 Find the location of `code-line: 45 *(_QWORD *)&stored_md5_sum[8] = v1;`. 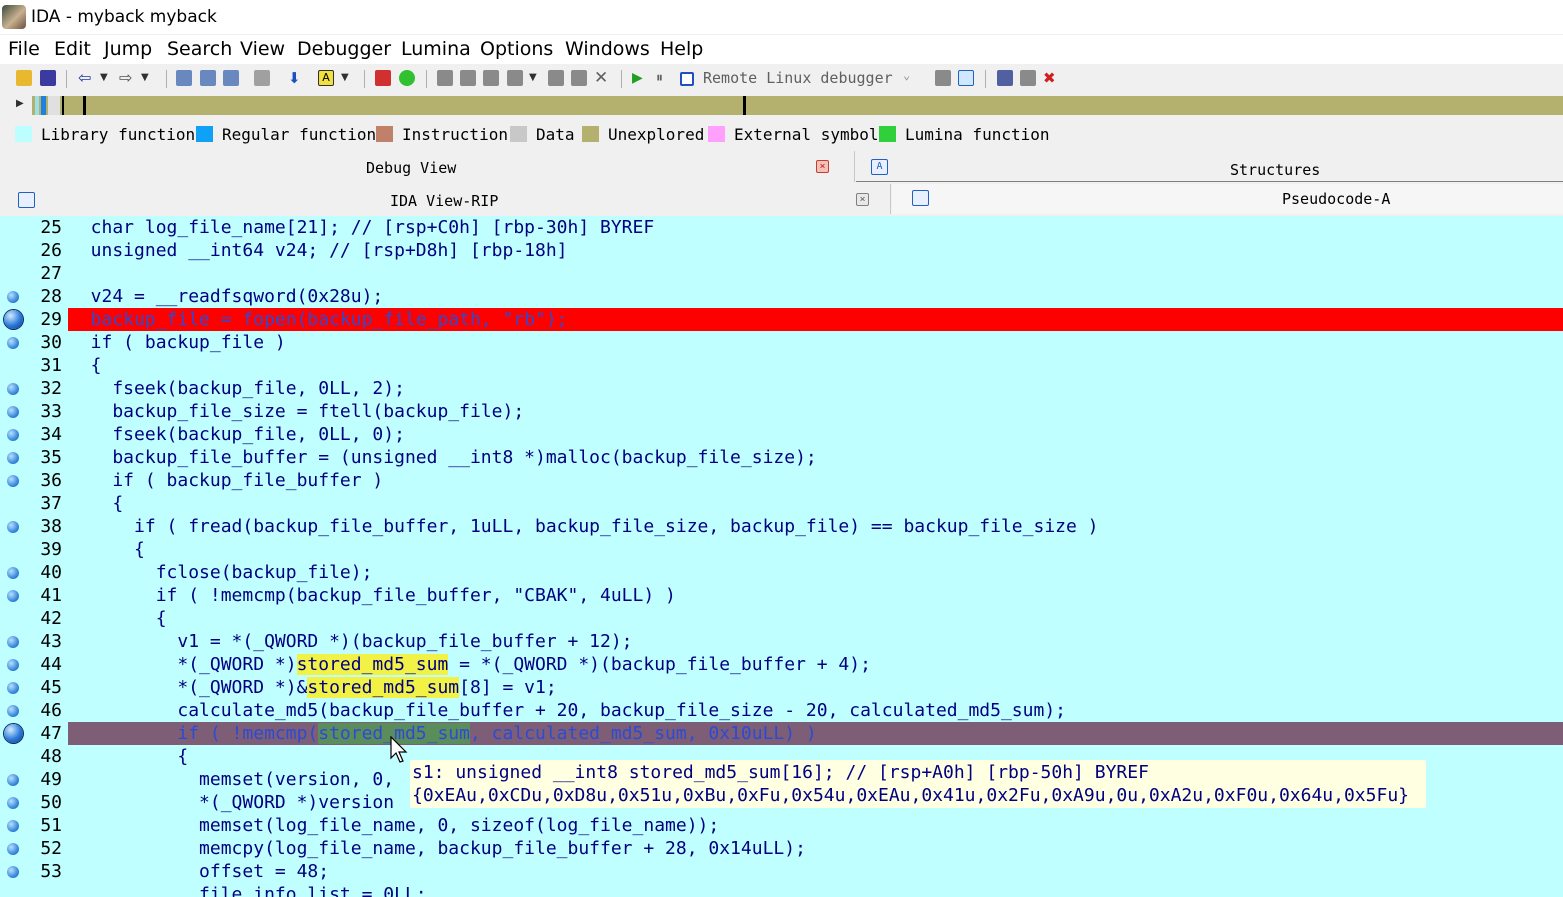

code-line: 45 *(_QWORD *)&stored_md5_sum[8] = v1; is located at coordinates (781, 687).